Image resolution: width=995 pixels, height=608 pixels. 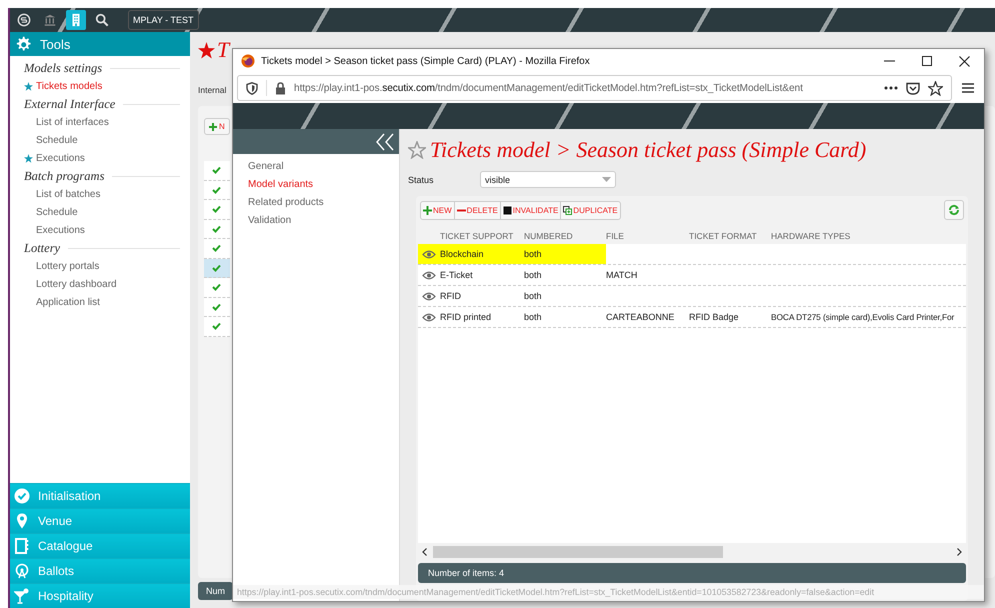 I want to click on table-row: RFID printed both CARTEABONNE RFID Badge BOCA DT275 (simple card),Evolis Card Printer,For, so click(x=692, y=317).